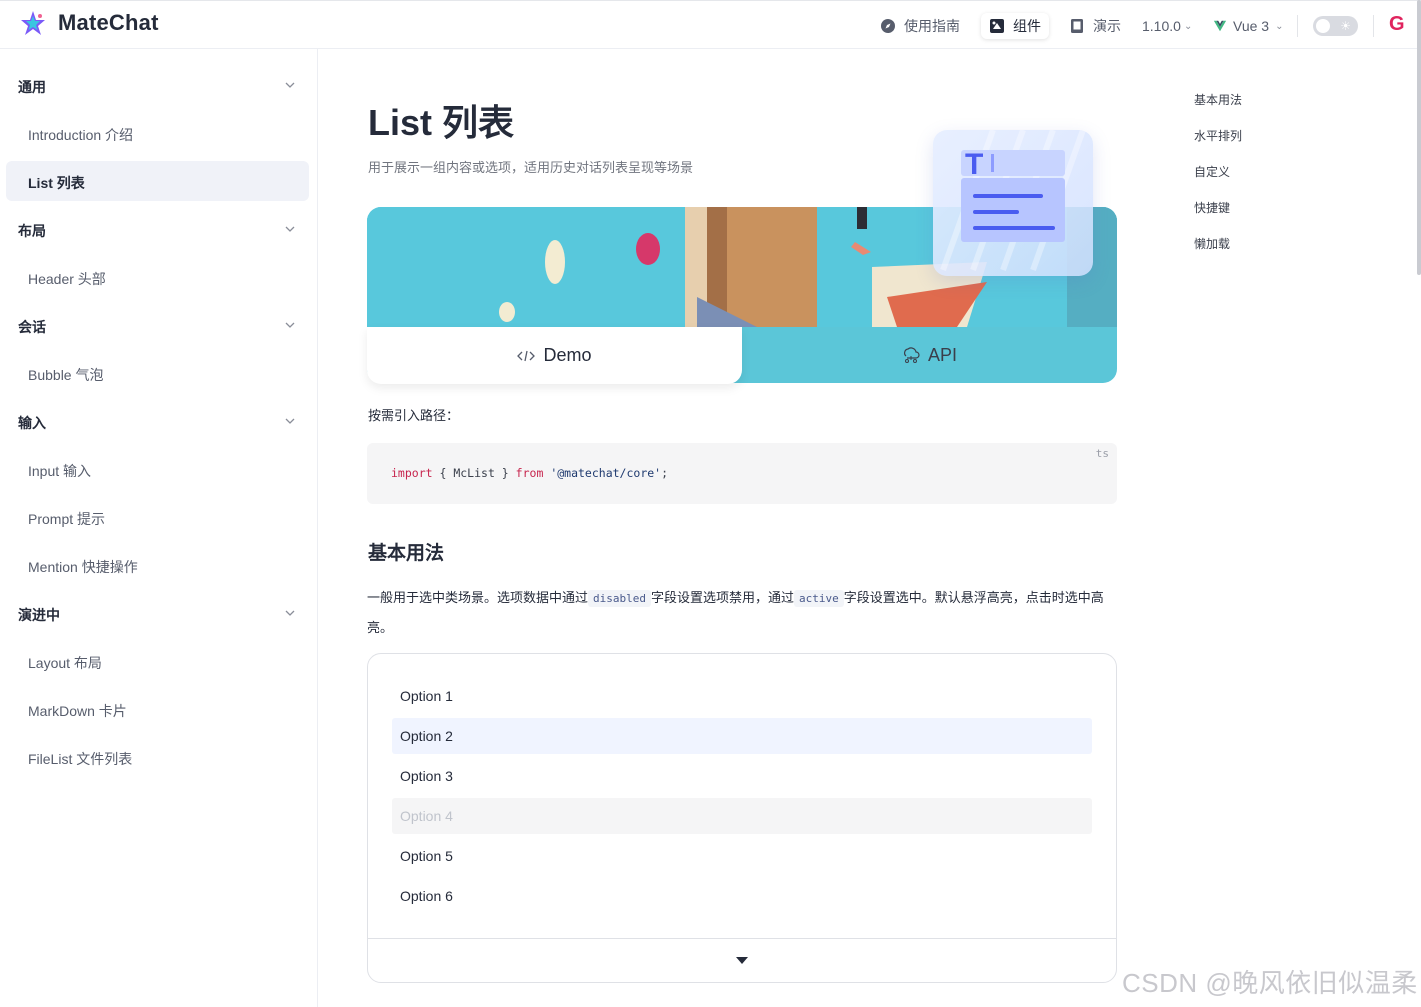 The width and height of the screenshot is (1421, 1007). I want to click on matechat-logo-icon, so click(33, 23).